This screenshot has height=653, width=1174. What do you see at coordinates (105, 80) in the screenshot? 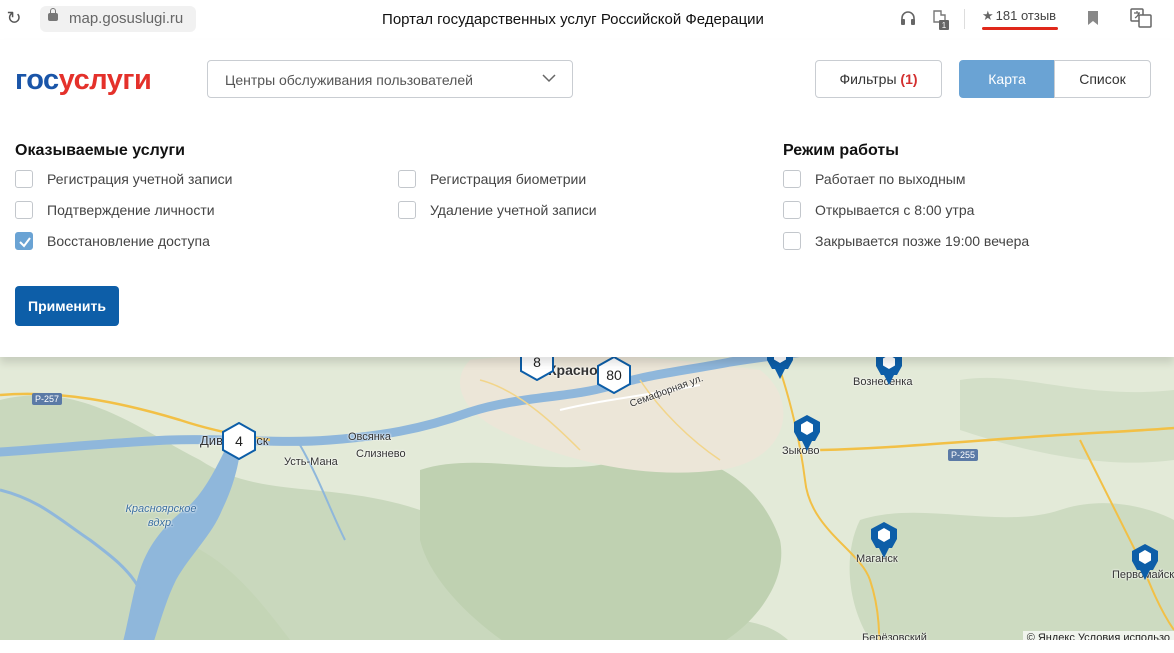
I see `logo-part-uslugi: услуги` at bounding box center [105, 80].